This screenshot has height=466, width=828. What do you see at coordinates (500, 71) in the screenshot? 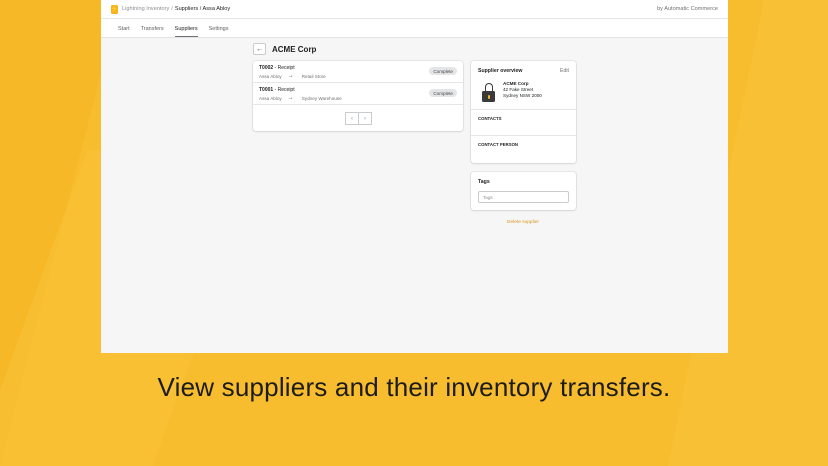
I see `overview-title: Supplier overview` at bounding box center [500, 71].